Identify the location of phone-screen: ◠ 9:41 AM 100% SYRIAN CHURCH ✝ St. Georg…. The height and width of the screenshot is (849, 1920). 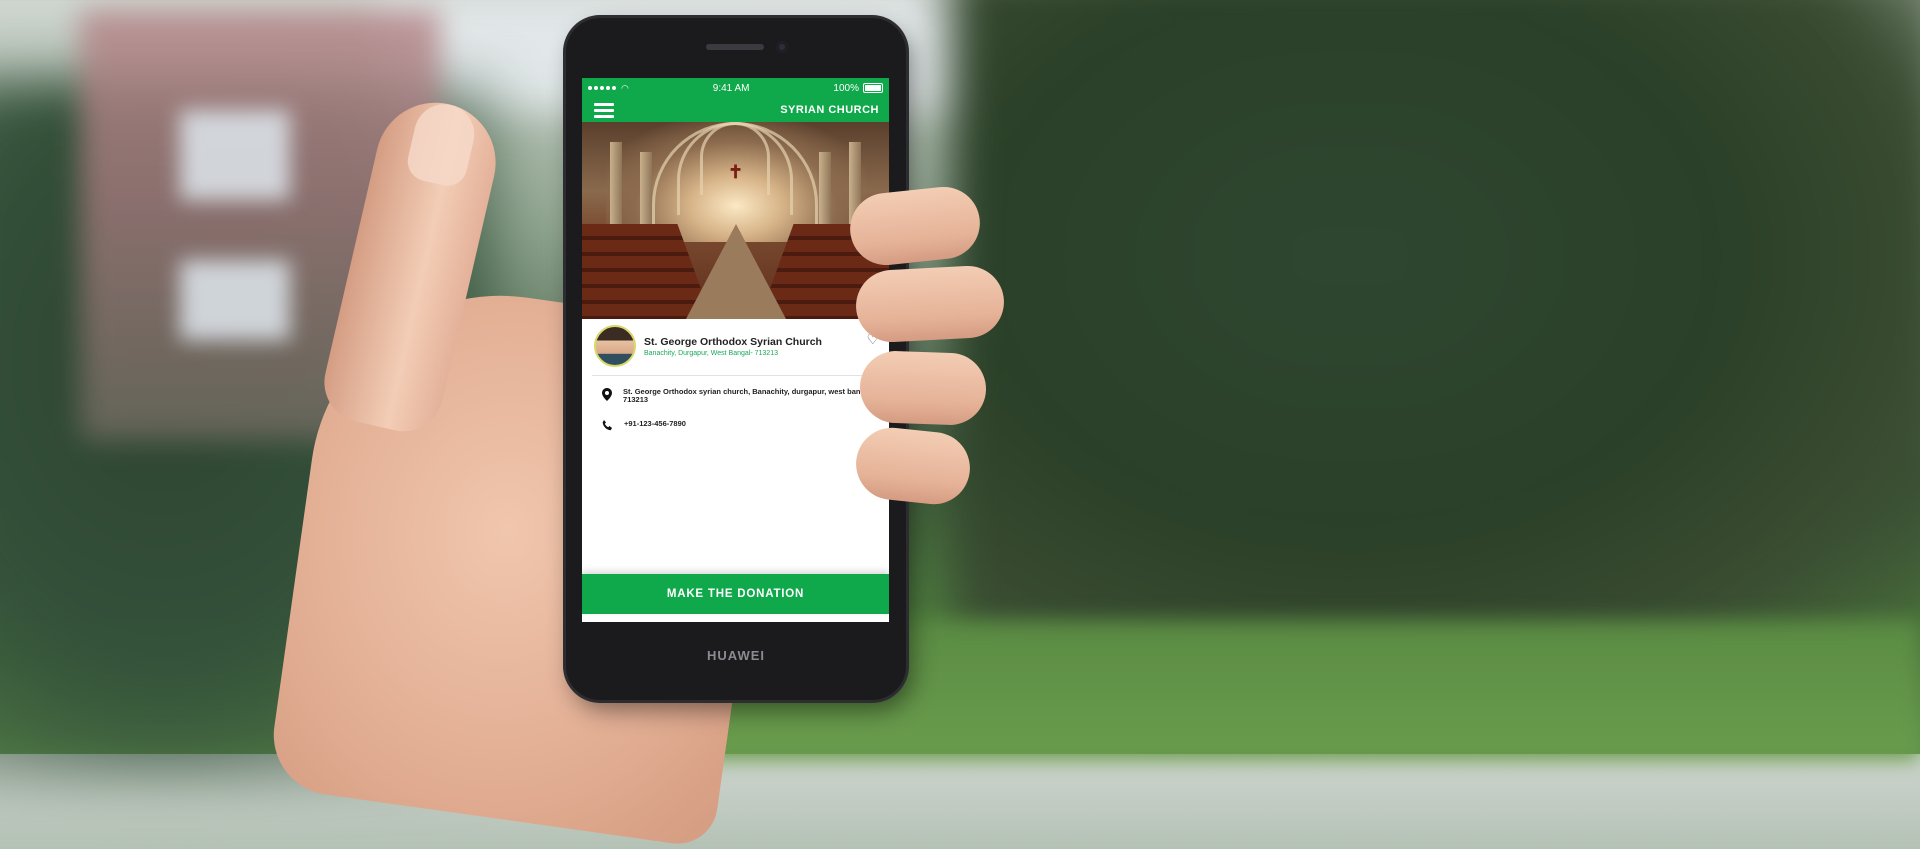
(735, 350).